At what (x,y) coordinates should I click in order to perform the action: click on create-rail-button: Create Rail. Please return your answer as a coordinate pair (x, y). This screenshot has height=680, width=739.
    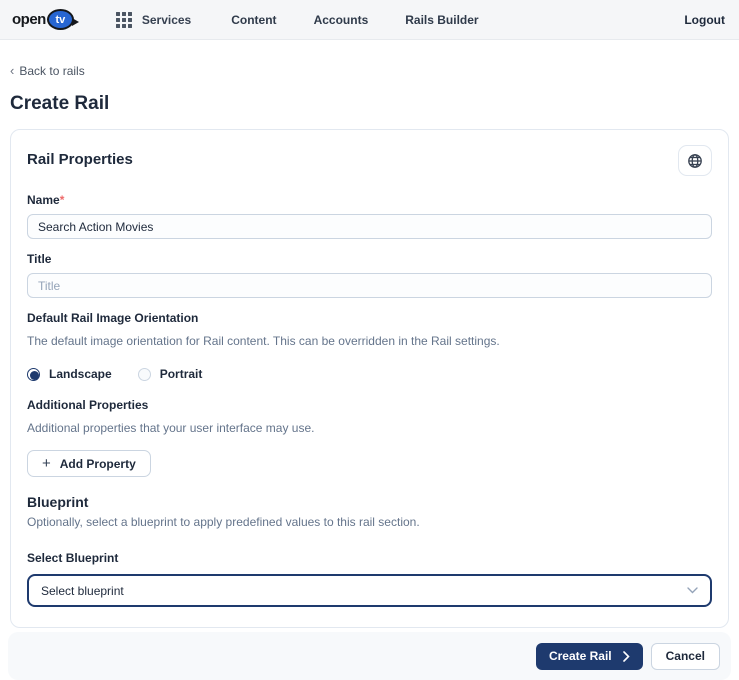
    Looking at the image, I should click on (589, 656).